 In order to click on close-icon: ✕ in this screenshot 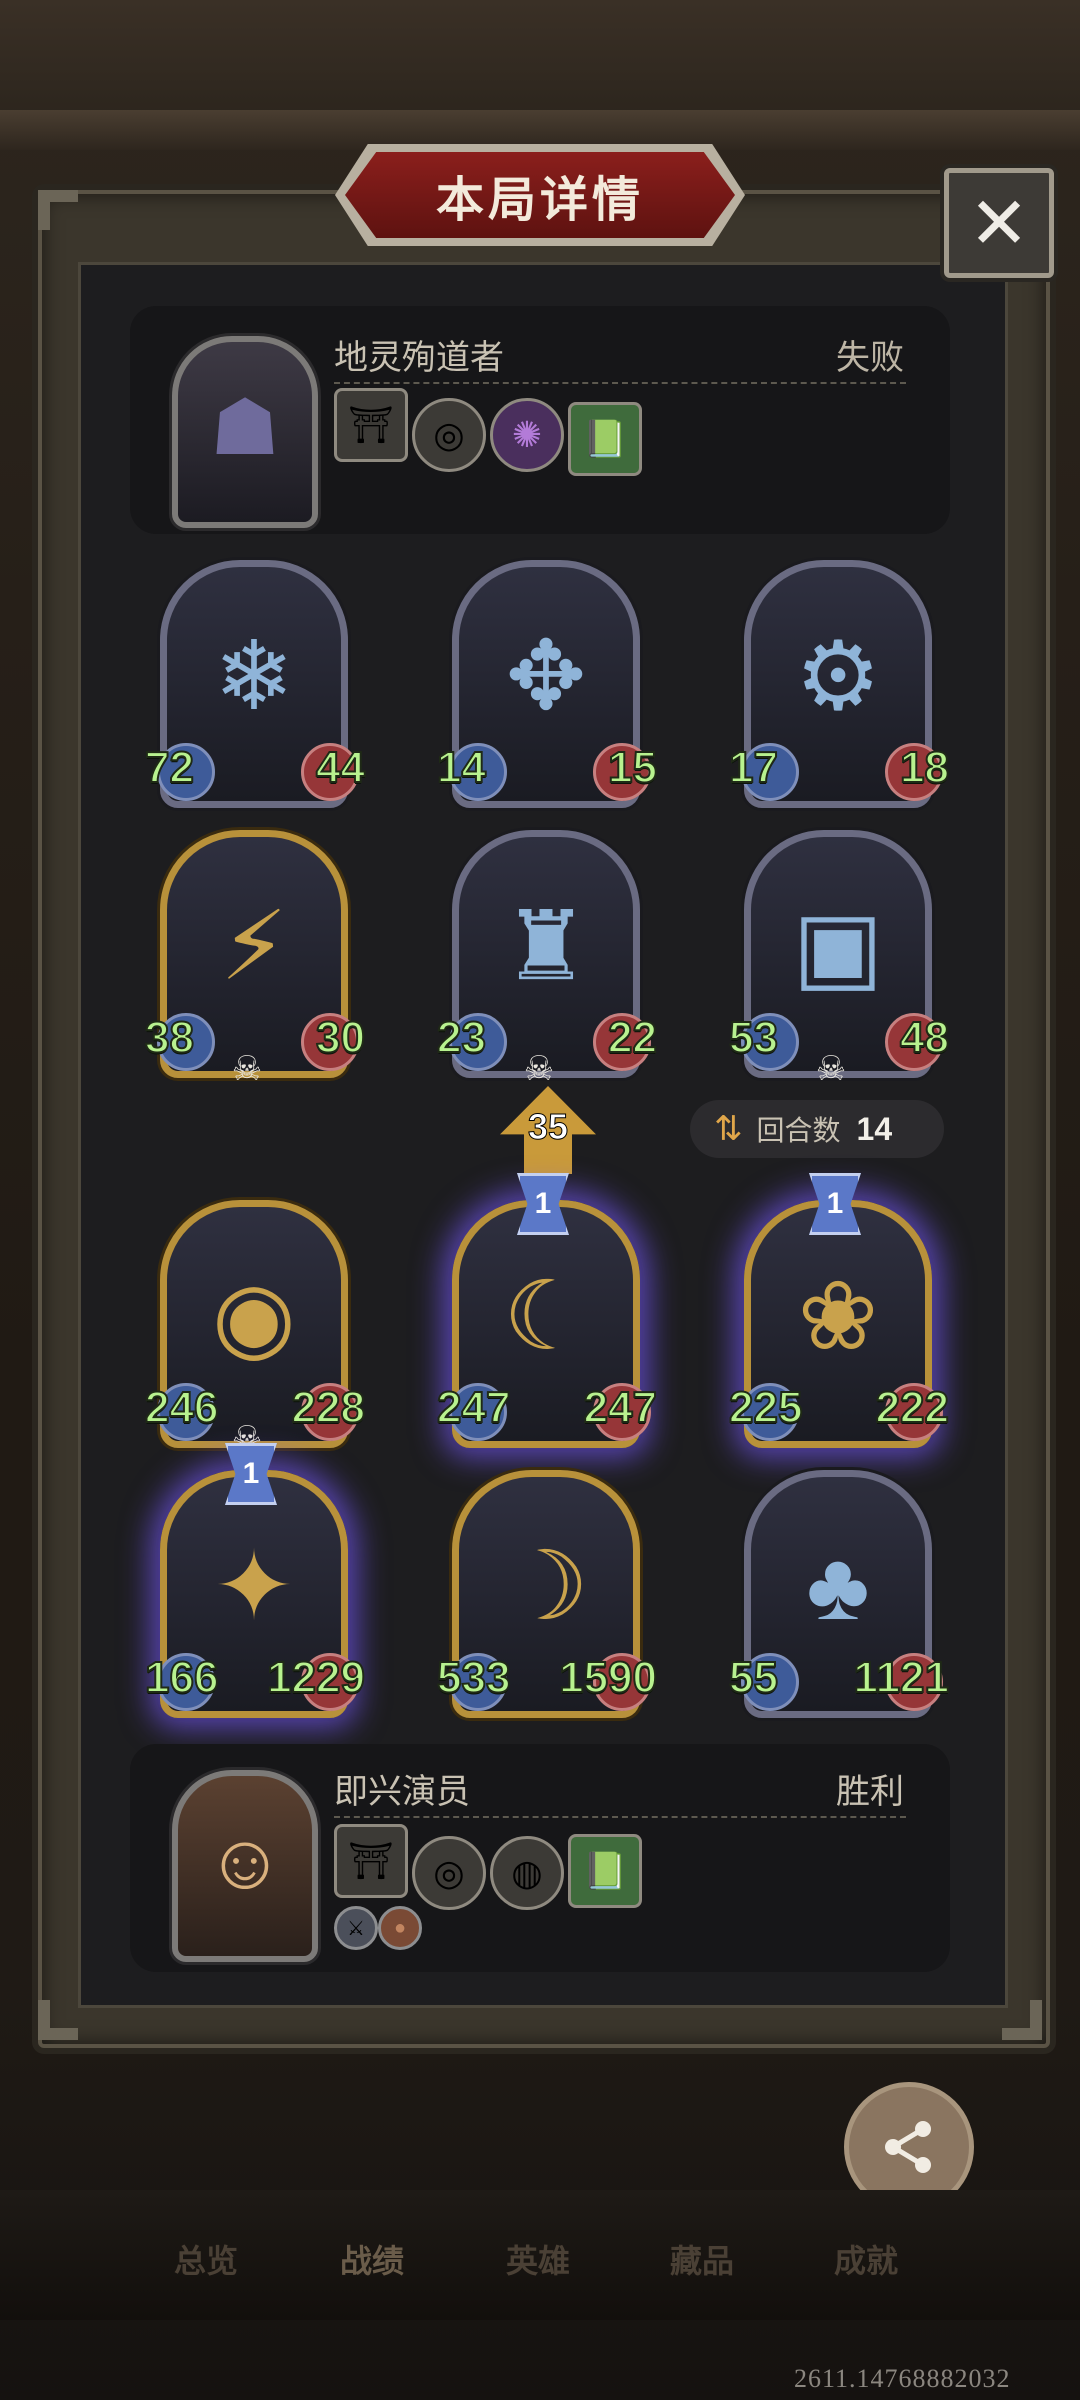, I will do `click(999, 224)`.